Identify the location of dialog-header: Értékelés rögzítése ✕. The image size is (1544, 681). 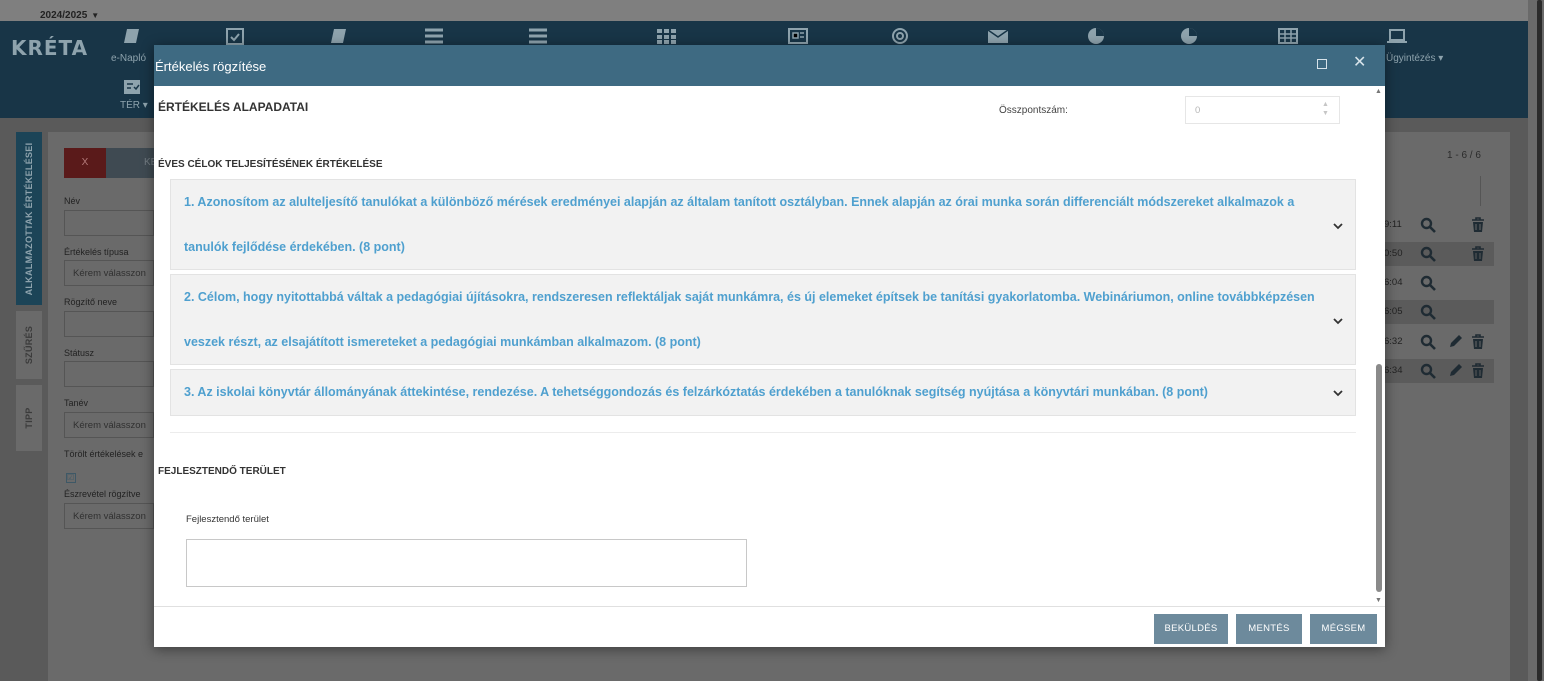
(769, 65).